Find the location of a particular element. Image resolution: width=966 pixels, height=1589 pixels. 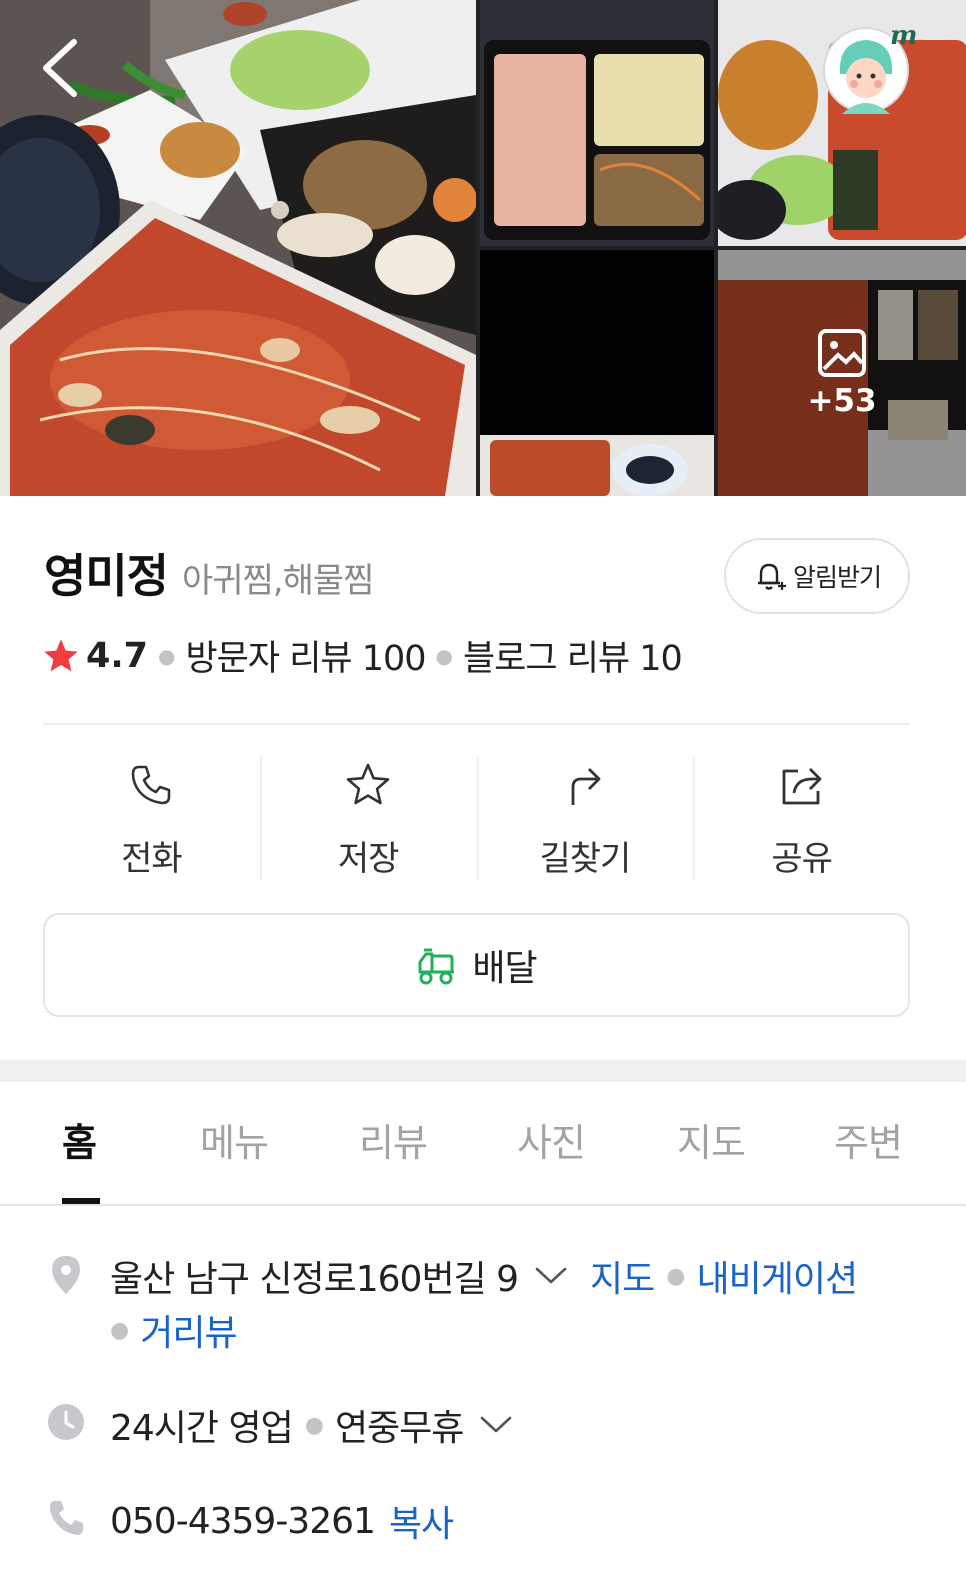

share-icon is located at coordinates (802, 786).